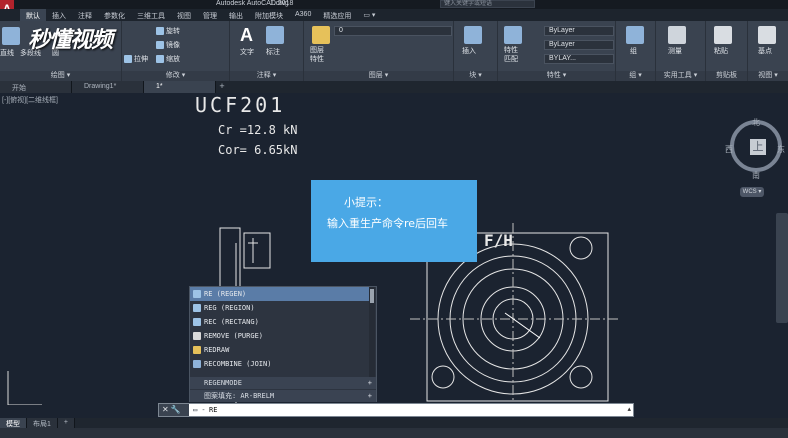 This screenshot has height=438, width=788. I want to click on scale-icon, so click(160, 59).